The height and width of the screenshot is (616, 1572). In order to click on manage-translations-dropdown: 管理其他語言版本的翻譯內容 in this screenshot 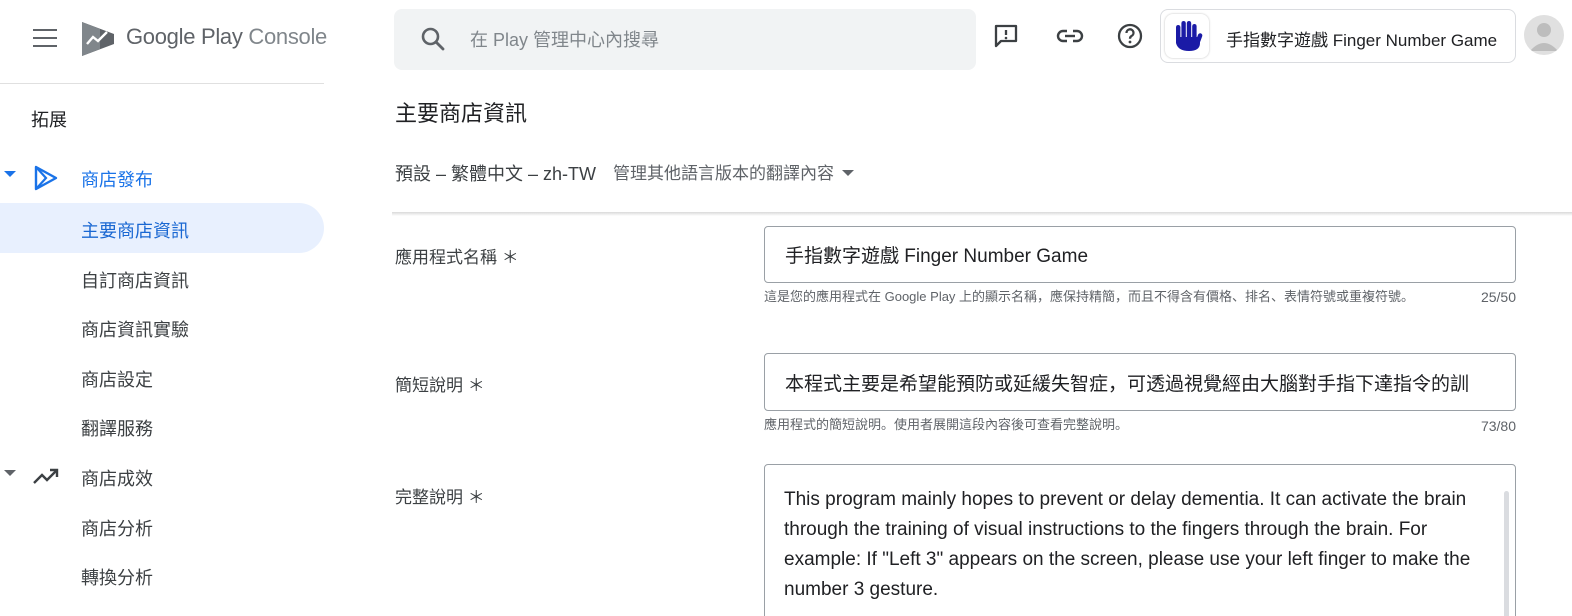, I will do `click(733, 171)`.